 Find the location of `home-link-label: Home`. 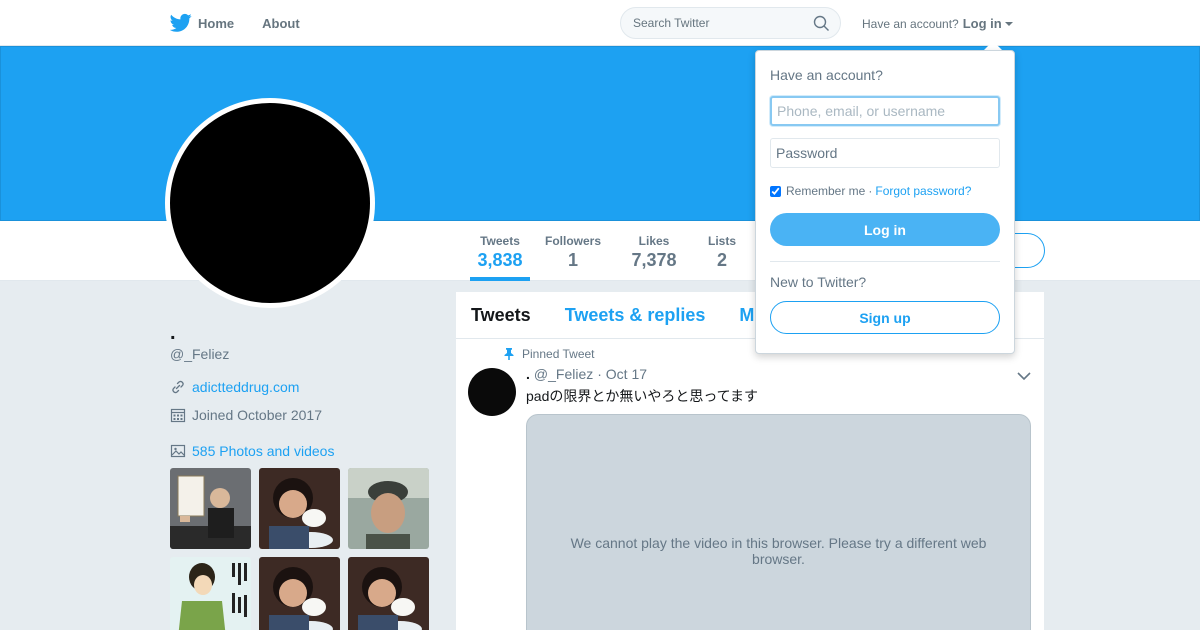

home-link-label: Home is located at coordinates (216, 23).